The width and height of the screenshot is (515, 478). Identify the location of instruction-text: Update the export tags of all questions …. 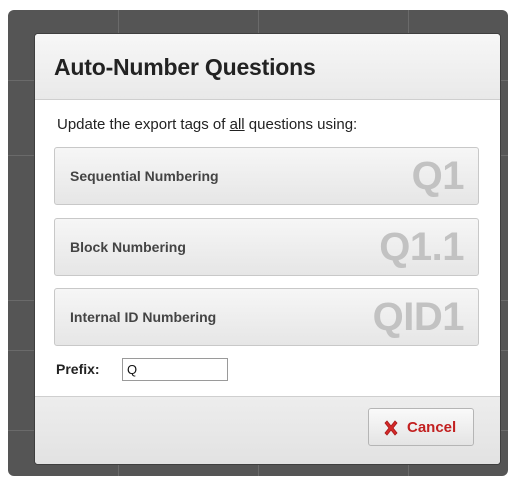
(207, 124).